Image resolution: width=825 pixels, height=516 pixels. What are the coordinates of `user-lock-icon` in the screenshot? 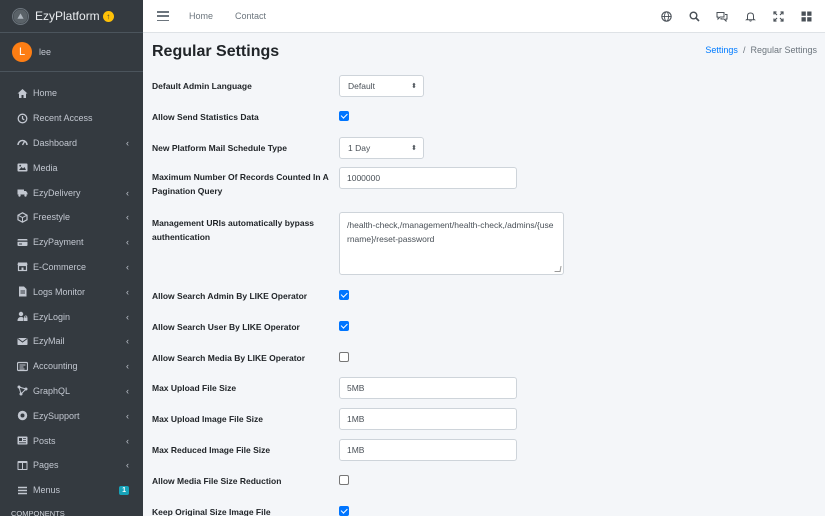 It's located at (22, 316).